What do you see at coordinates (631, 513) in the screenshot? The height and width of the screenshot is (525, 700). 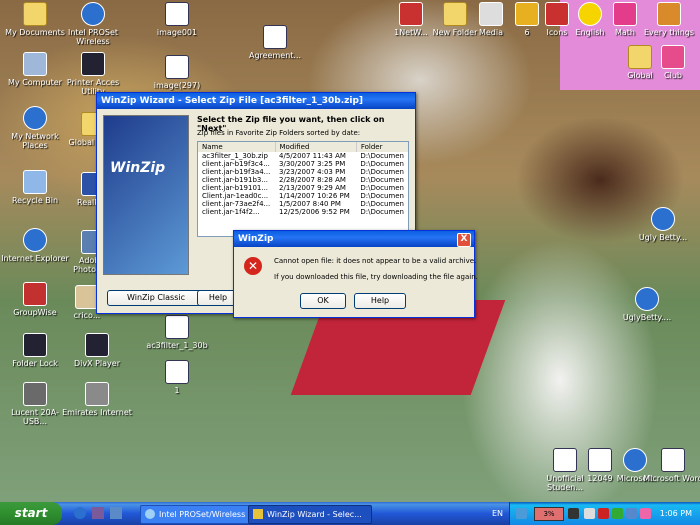 I see `volume-tray-icon` at bounding box center [631, 513].